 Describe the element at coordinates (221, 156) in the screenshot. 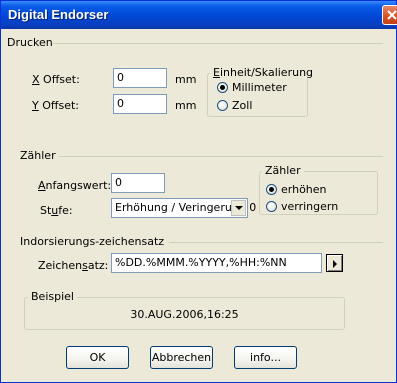

I see `zaehler-separator` at that location.